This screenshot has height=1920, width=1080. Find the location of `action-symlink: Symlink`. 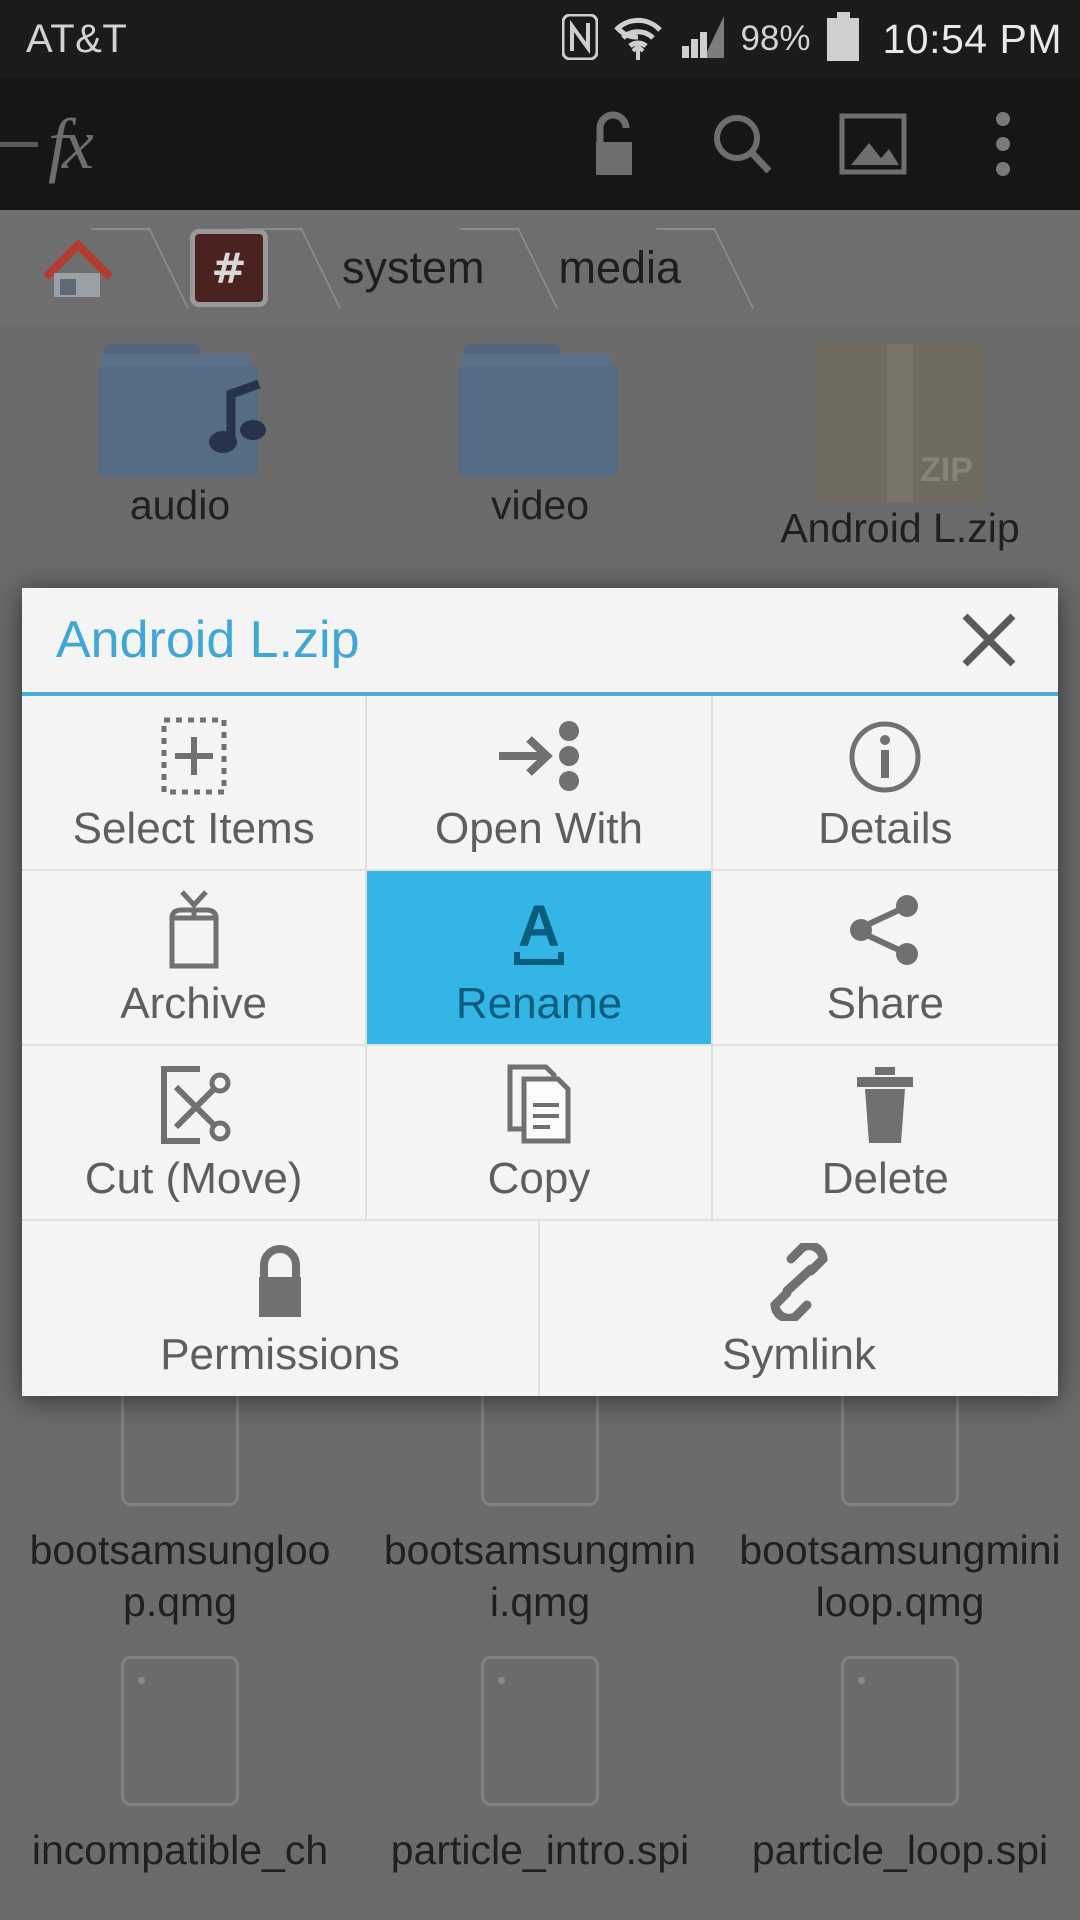

action-symlink: Symlink is located at coordinates (799, 1308).